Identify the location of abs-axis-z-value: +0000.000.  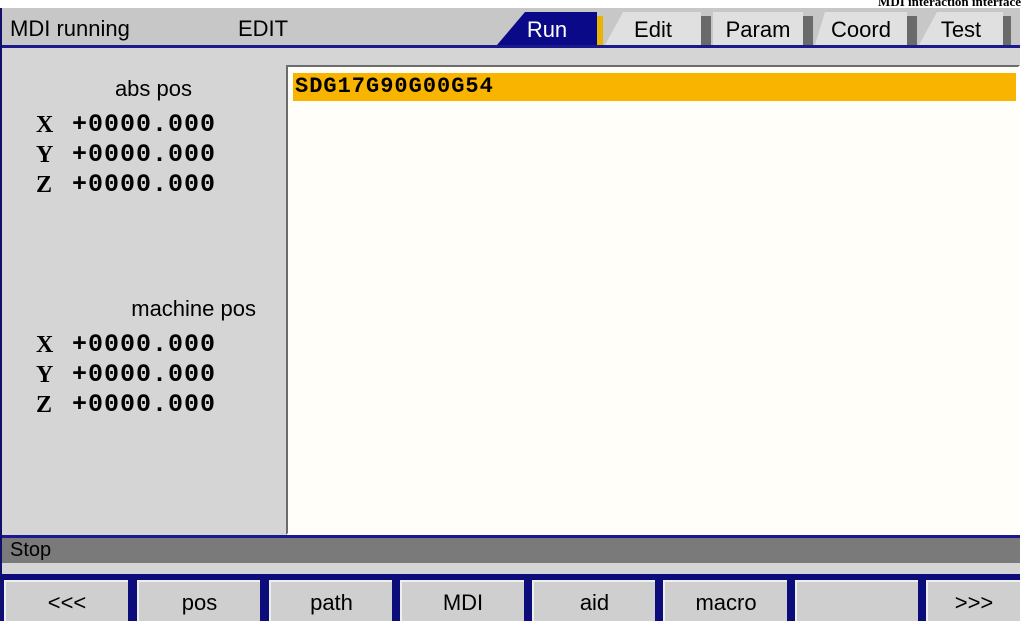
(144, 184).